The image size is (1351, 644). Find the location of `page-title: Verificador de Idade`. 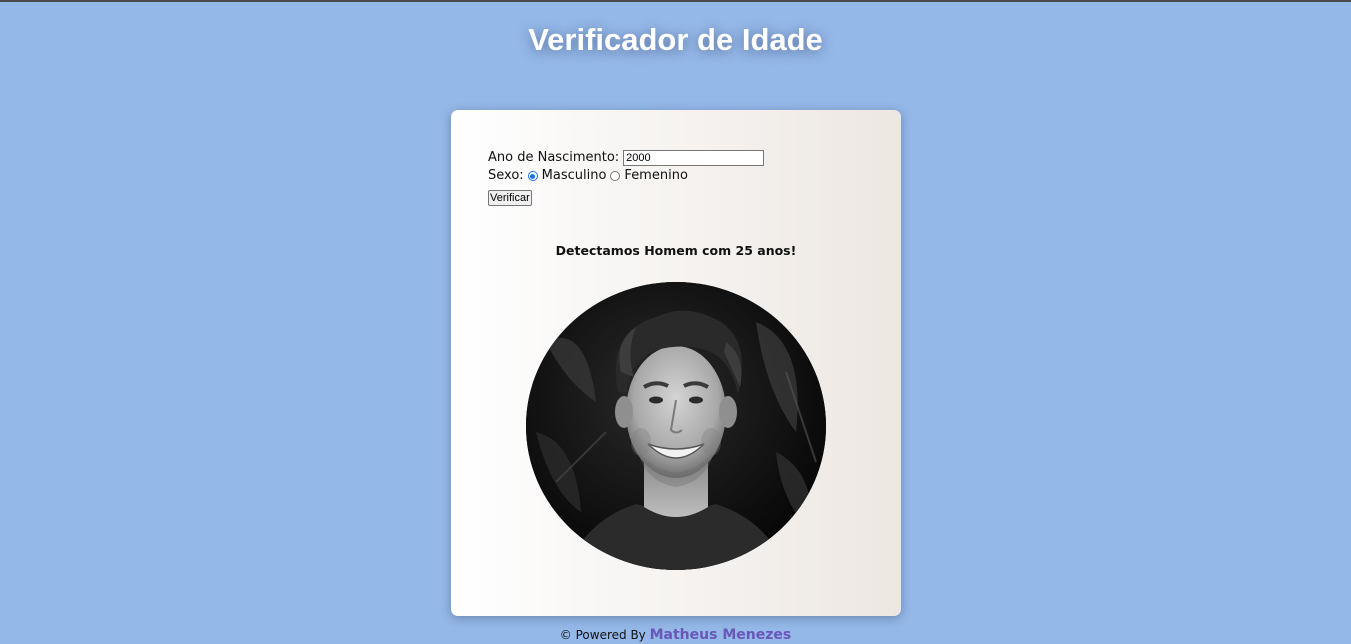

page-title: Verificador de Idade is located at coordinates (675, 39).